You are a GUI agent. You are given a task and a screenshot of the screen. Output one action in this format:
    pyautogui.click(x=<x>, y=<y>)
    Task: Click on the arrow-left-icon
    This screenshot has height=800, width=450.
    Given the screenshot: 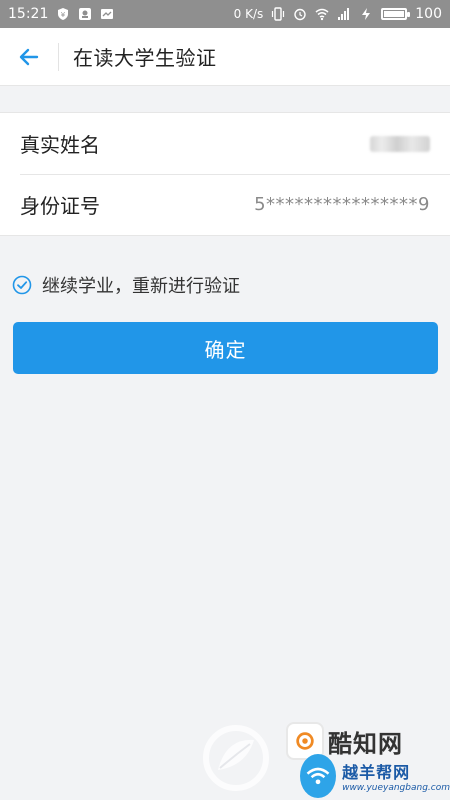 What is the action you would take?
    pyautogui.click(x=29, y=56)
    